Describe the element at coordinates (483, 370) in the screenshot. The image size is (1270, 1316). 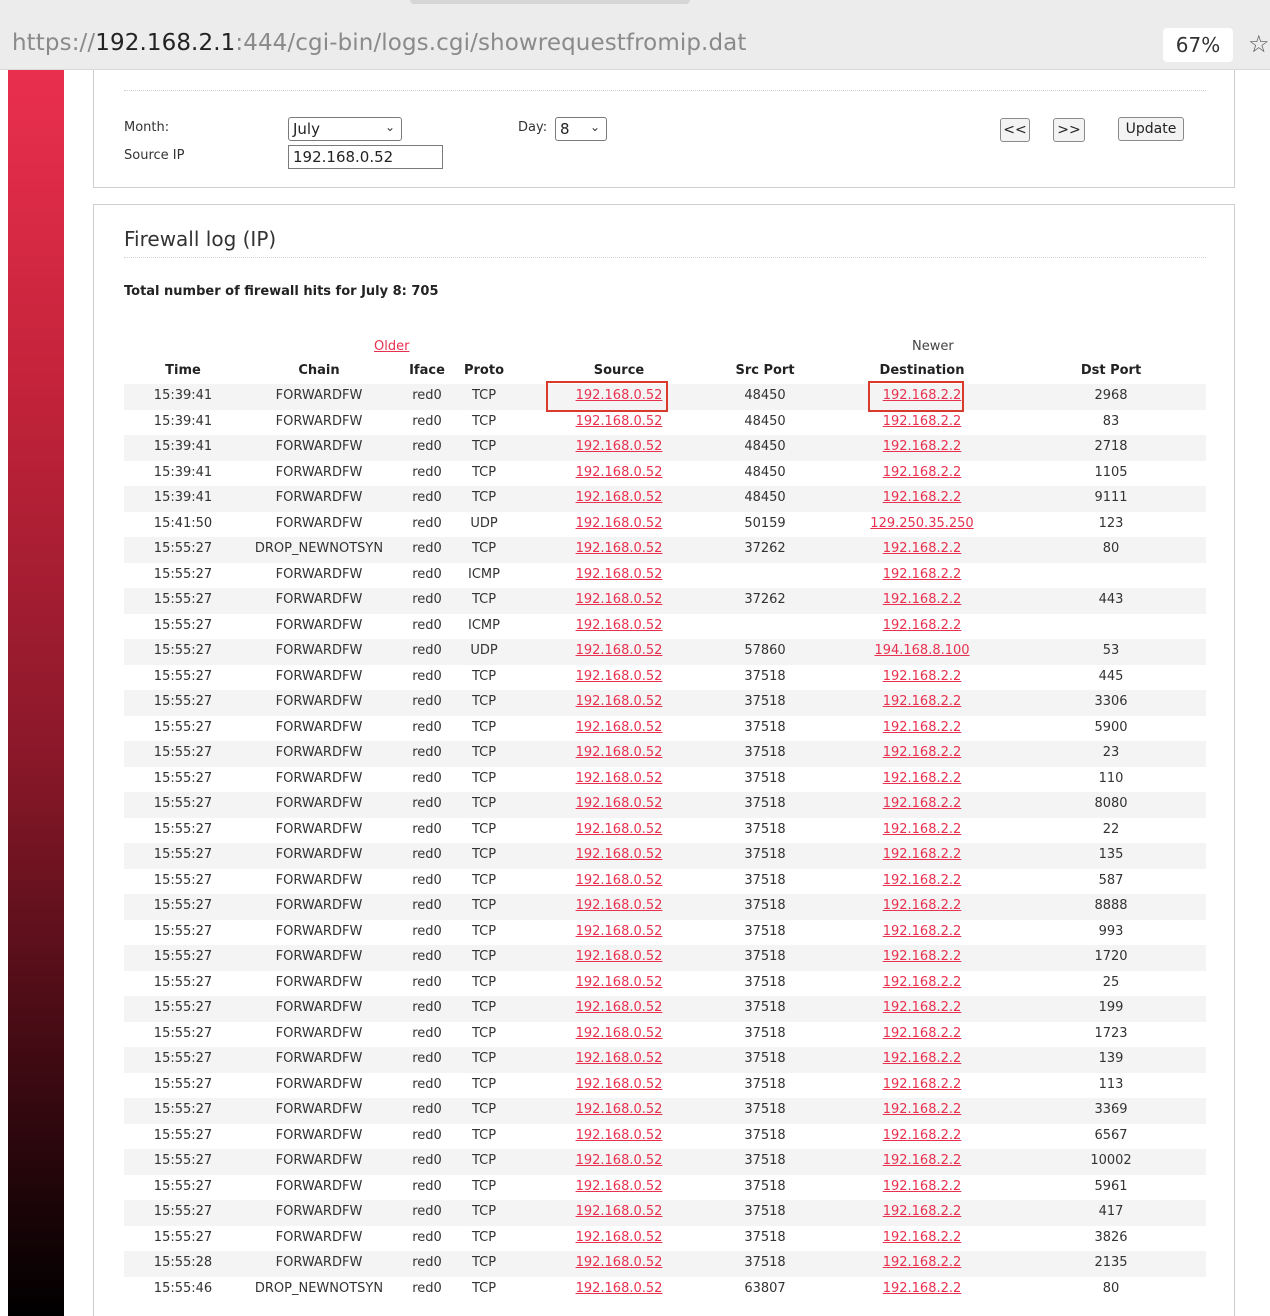
I see `header-proto: Proto` at that location.